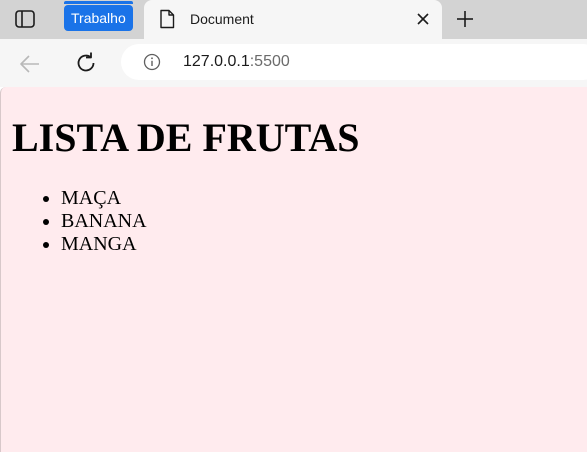 Image resolution: width=587 pixels, height=452 pixels. Describe the element at coordinates (354, 62) in the screenshot. I see `address-bar: 127.0.0.1:5500` at that location.